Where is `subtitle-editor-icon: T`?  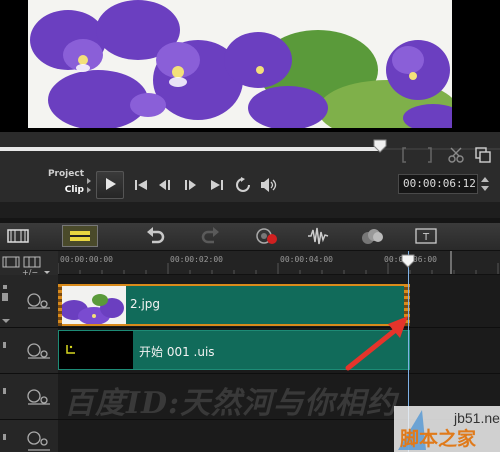 subtitle-editor-icon: T is located at coordinates (426, 236).